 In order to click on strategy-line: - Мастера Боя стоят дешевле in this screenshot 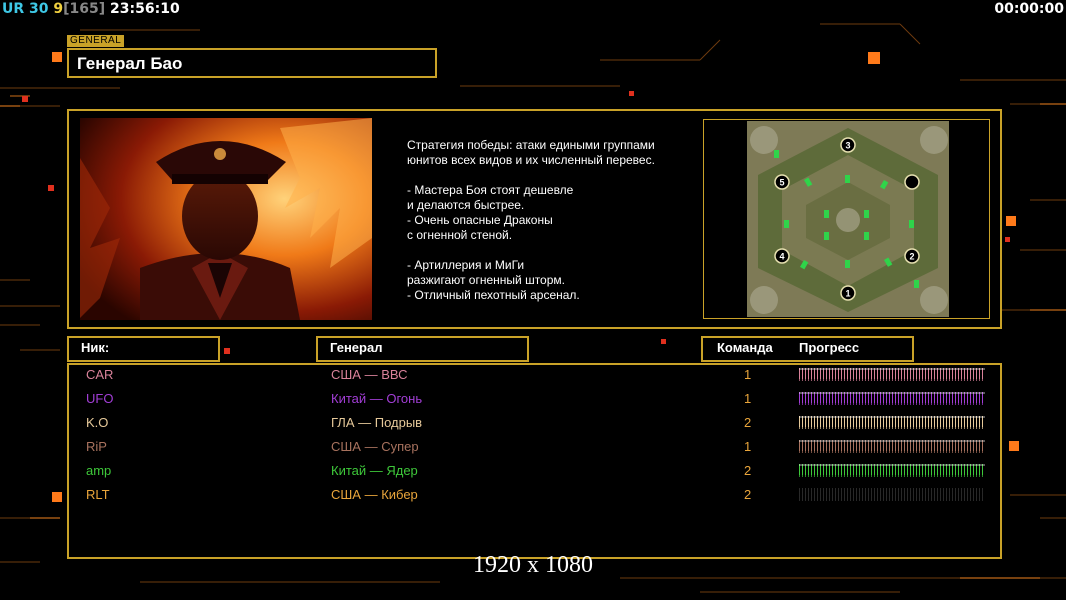, I will do `click(490, 190)`.